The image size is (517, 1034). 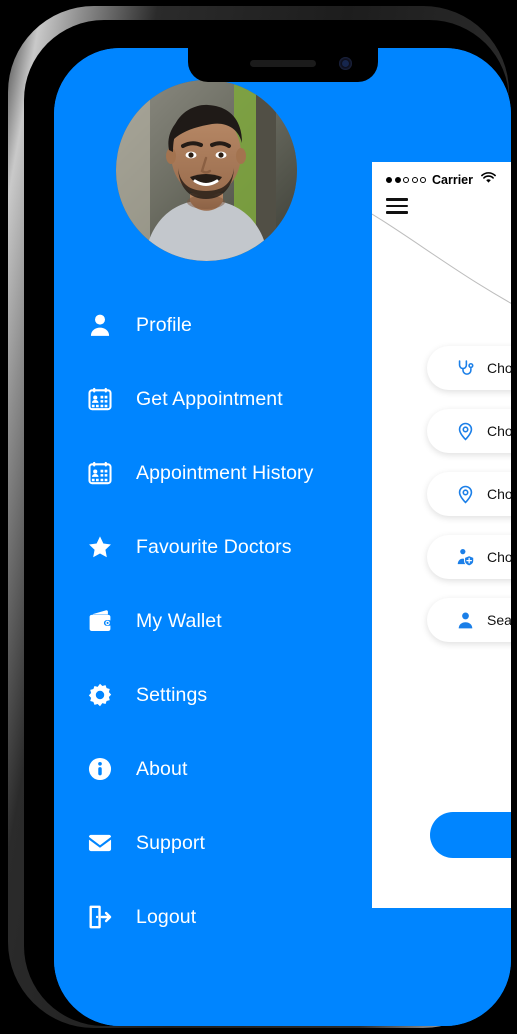 What do you see at coordinates (488, 179) in the screenshot?
I see `wifi-icon` at bounding box center [488, 179].